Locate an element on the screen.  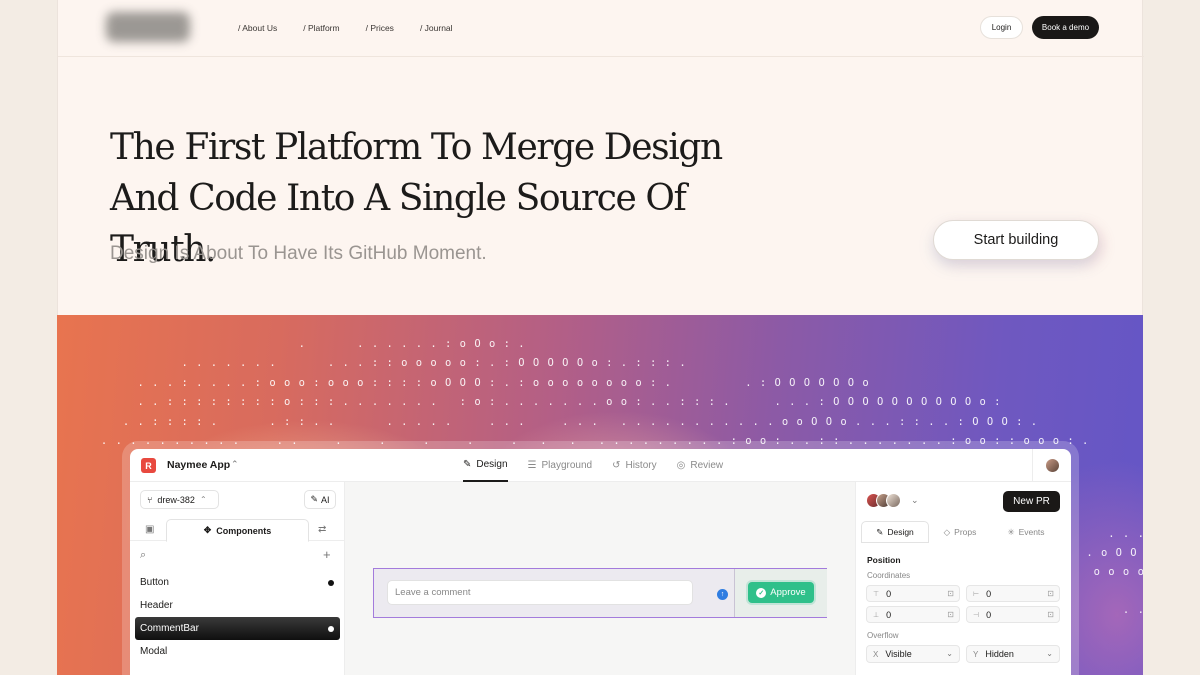
nav-link-about: / About Us is located at coordinates (257, 28).